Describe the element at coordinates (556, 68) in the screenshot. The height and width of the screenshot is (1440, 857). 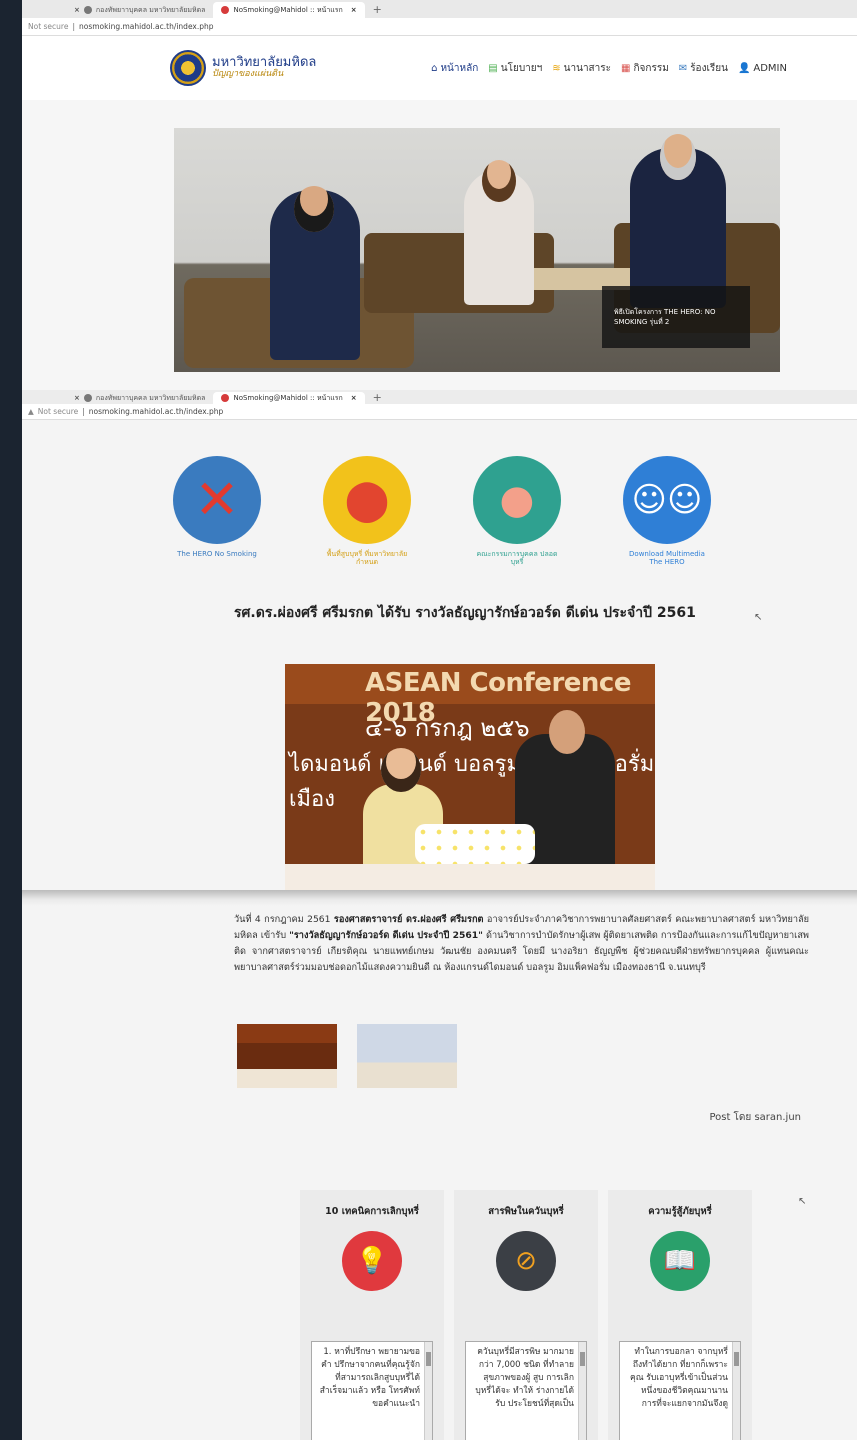
I see `layers-icon: ≋` at that location.